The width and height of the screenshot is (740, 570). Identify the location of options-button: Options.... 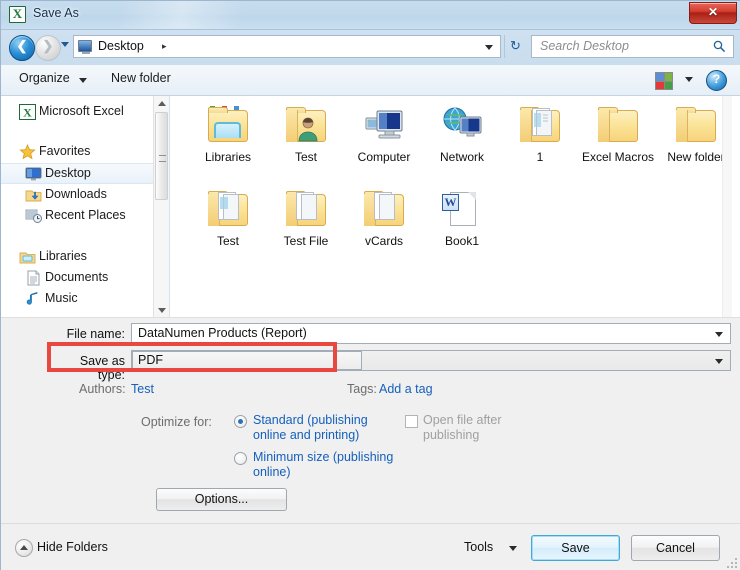
(221, 499).